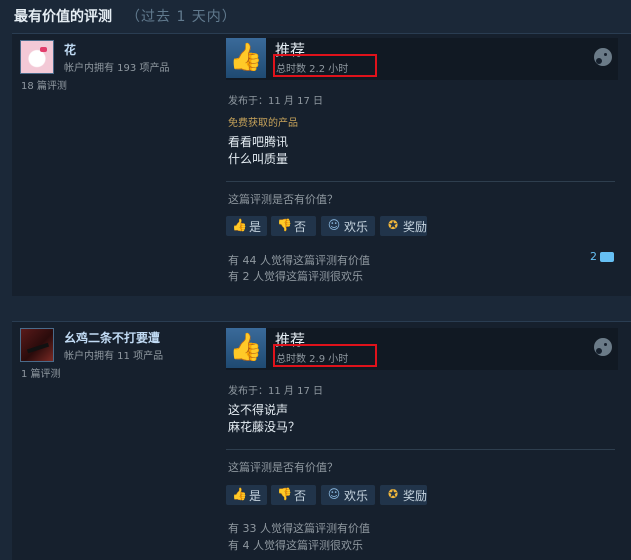  What do you see at coordinates (113, 354) in the screenshot?
I see `author-product-count: 帐户内拥有 11 项产品` at bounding box center [113, 354].